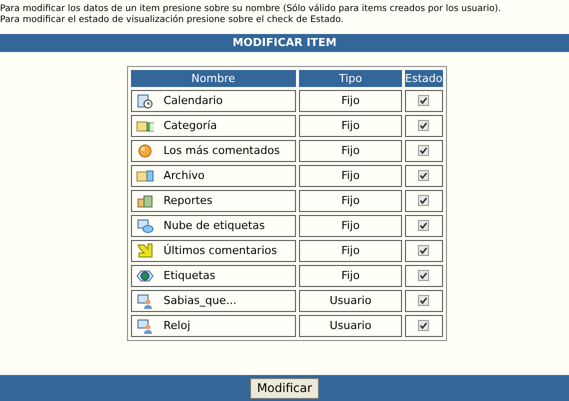  I want to click on calendar-clock-icon, so click(145, 101).